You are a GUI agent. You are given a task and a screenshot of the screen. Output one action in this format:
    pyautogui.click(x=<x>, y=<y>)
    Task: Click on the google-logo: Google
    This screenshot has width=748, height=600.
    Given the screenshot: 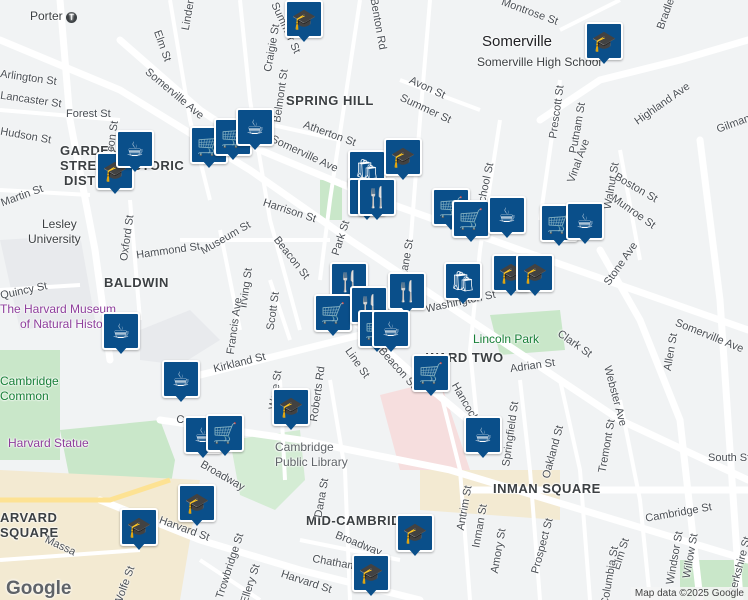 What is the action you would take?
    pyautogui.click(x=39, y=588)
    